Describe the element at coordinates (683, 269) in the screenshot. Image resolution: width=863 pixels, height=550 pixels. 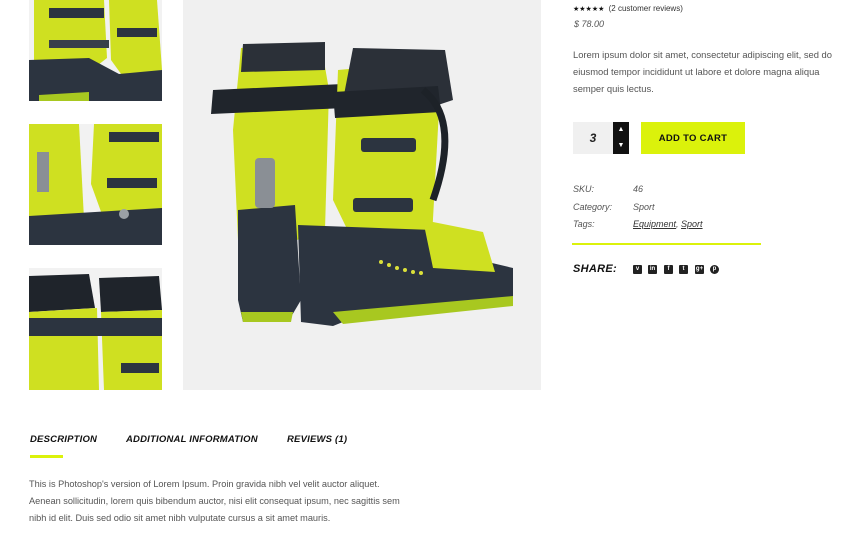
I see `twitter-icon: t` at that location.